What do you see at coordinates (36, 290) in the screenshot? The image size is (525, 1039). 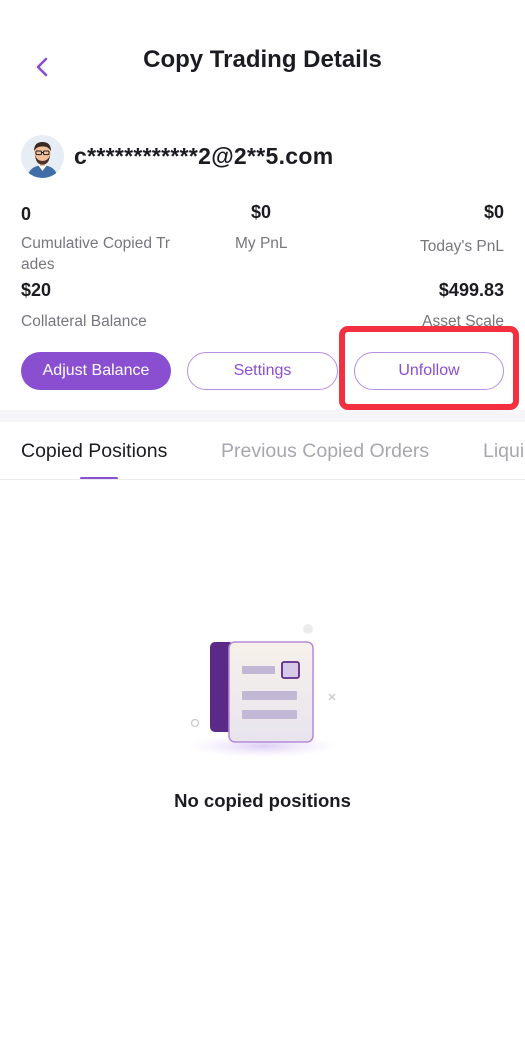 I see `collateral-balance-value: $20` at bounding box center [36, 290].